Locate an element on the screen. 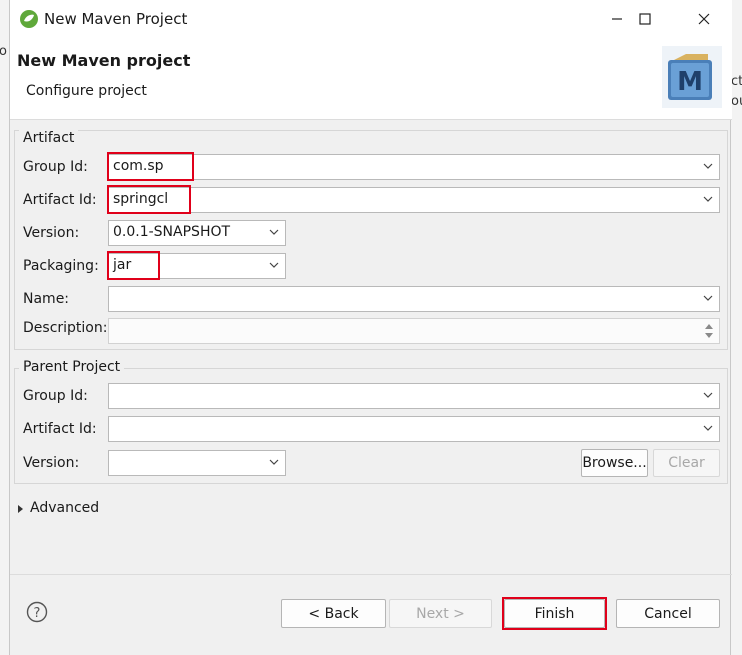  help-icon: ? is located at coordinates (37, 612).